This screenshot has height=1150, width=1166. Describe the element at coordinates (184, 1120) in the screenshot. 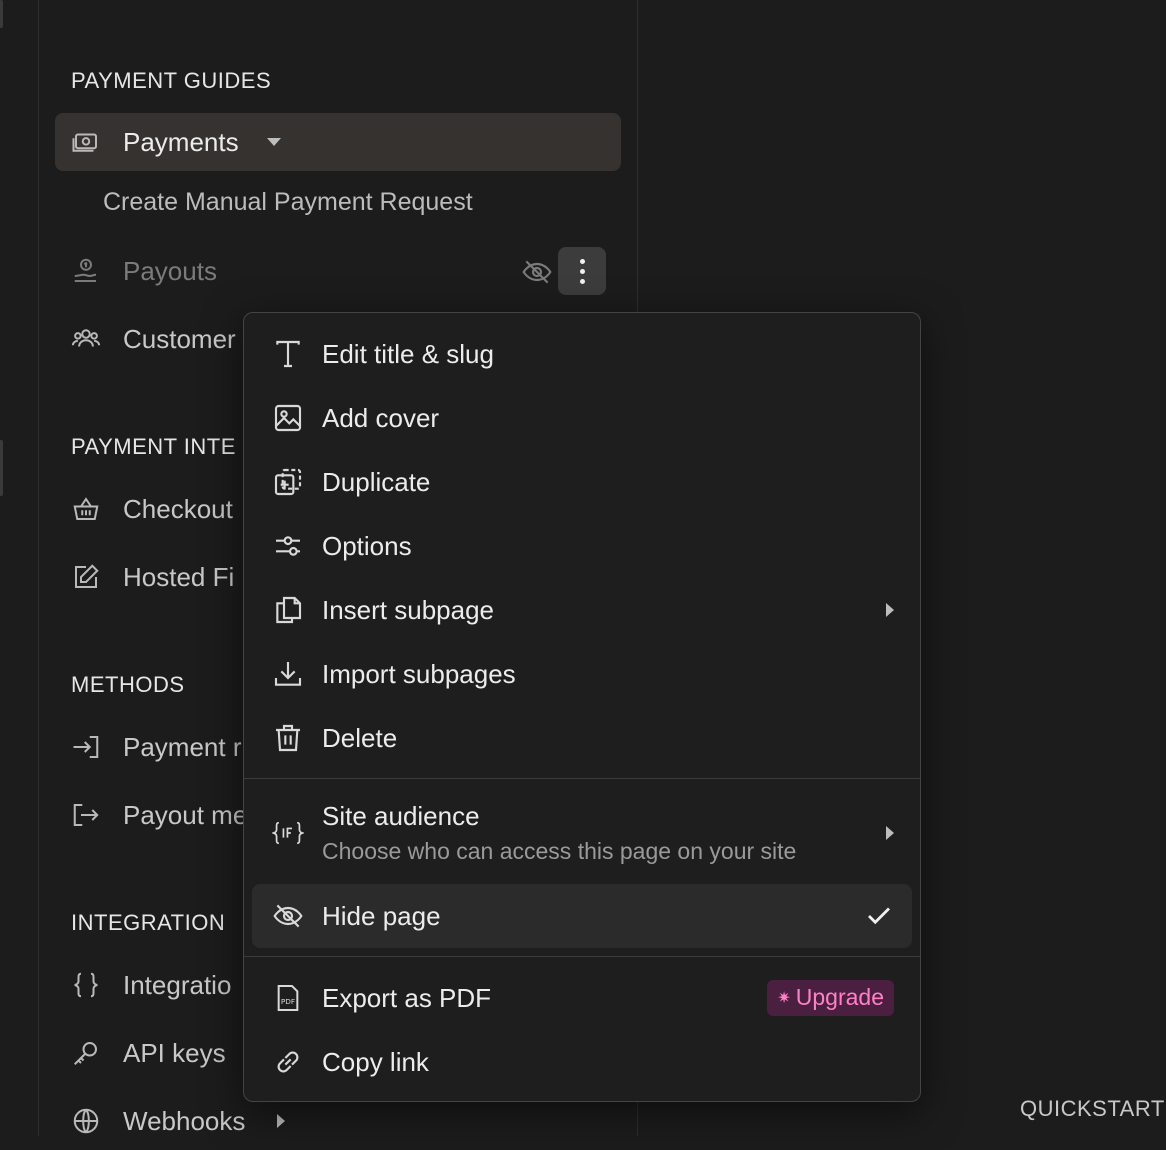

I see `sidebar-item-label: Webhooks` at that location.